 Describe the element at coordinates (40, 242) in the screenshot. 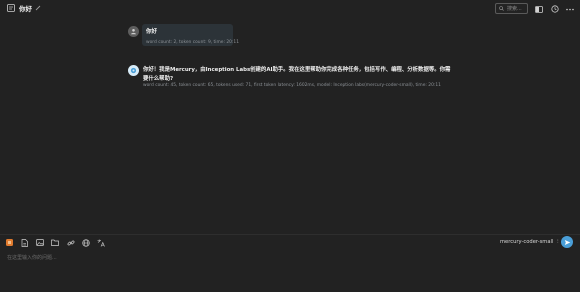

I see `image-icon` at that location.